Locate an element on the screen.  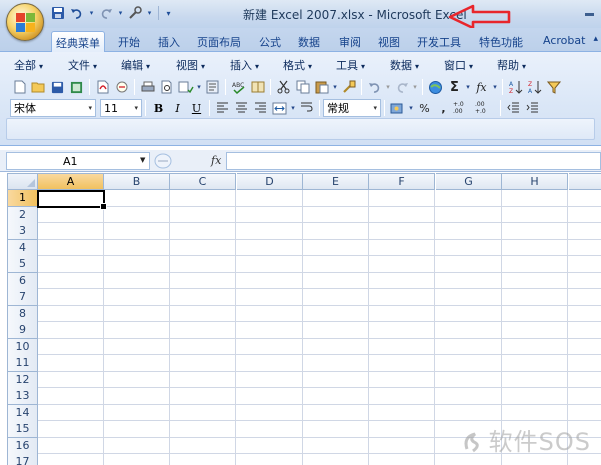
autosum-dropdown-icon: ▾ is located at coordinates (468, 87).